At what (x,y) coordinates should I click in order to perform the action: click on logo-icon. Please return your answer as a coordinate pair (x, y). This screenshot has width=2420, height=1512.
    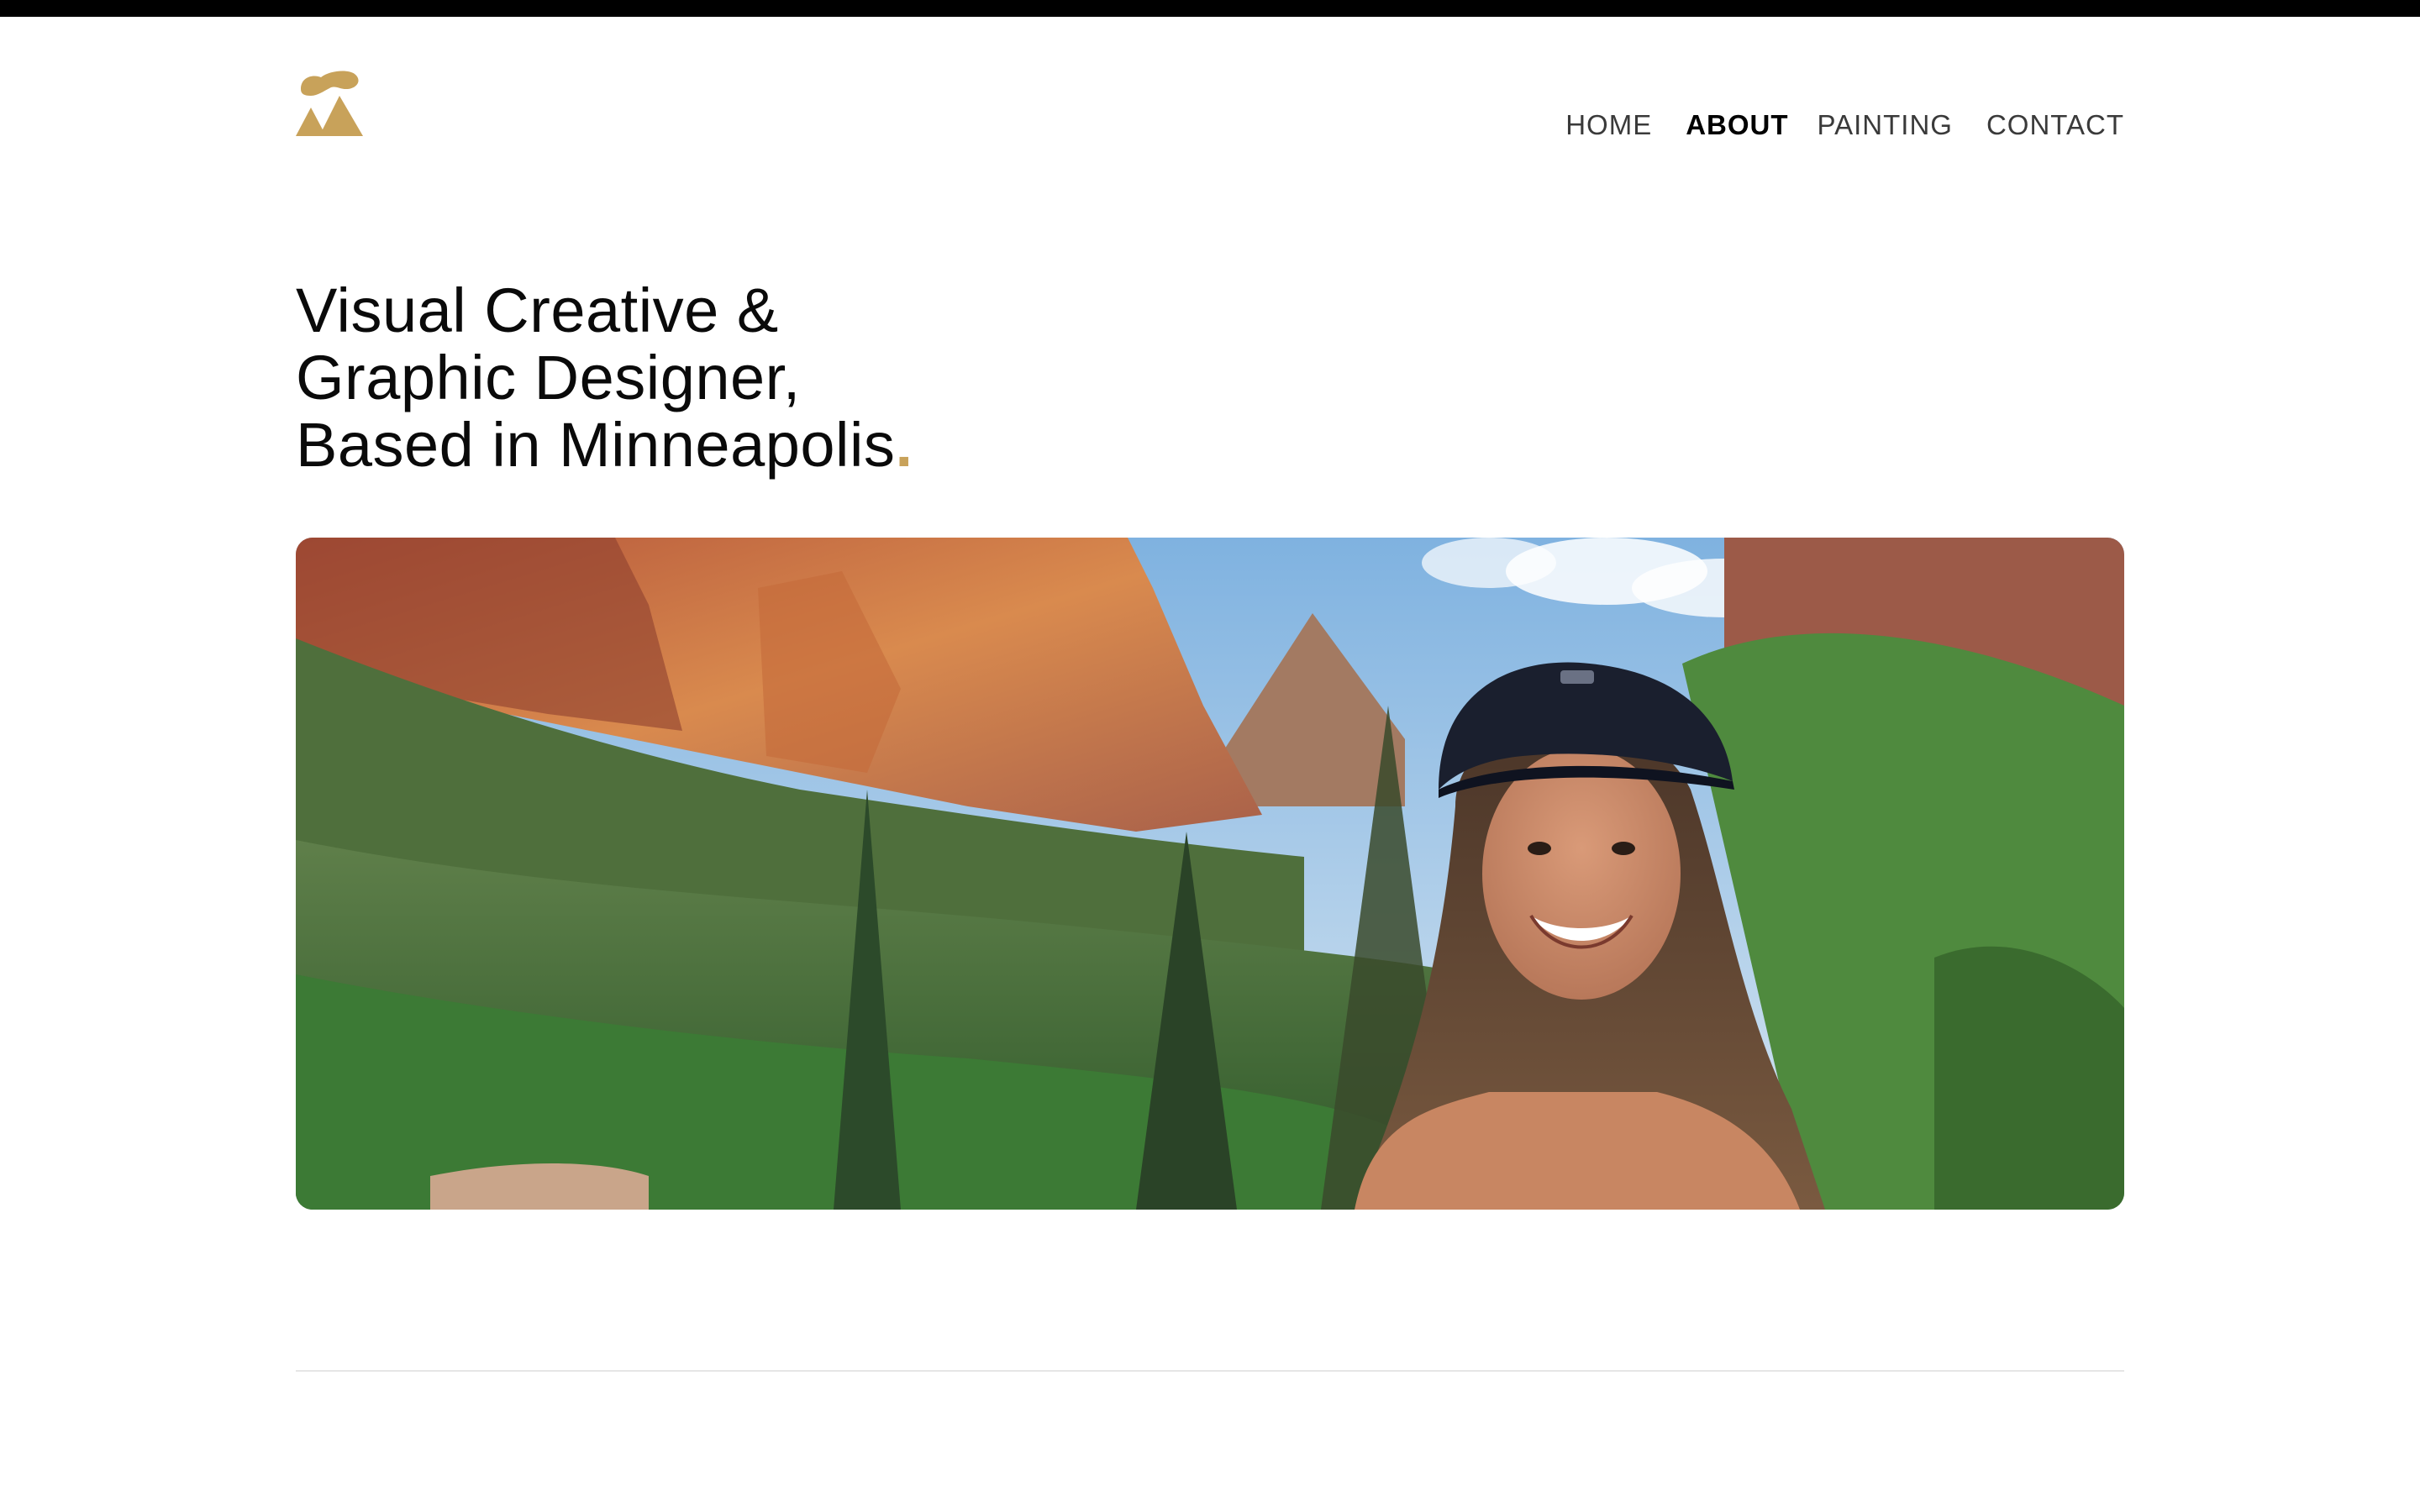
    Looking at the image, I should click on (329, 103).